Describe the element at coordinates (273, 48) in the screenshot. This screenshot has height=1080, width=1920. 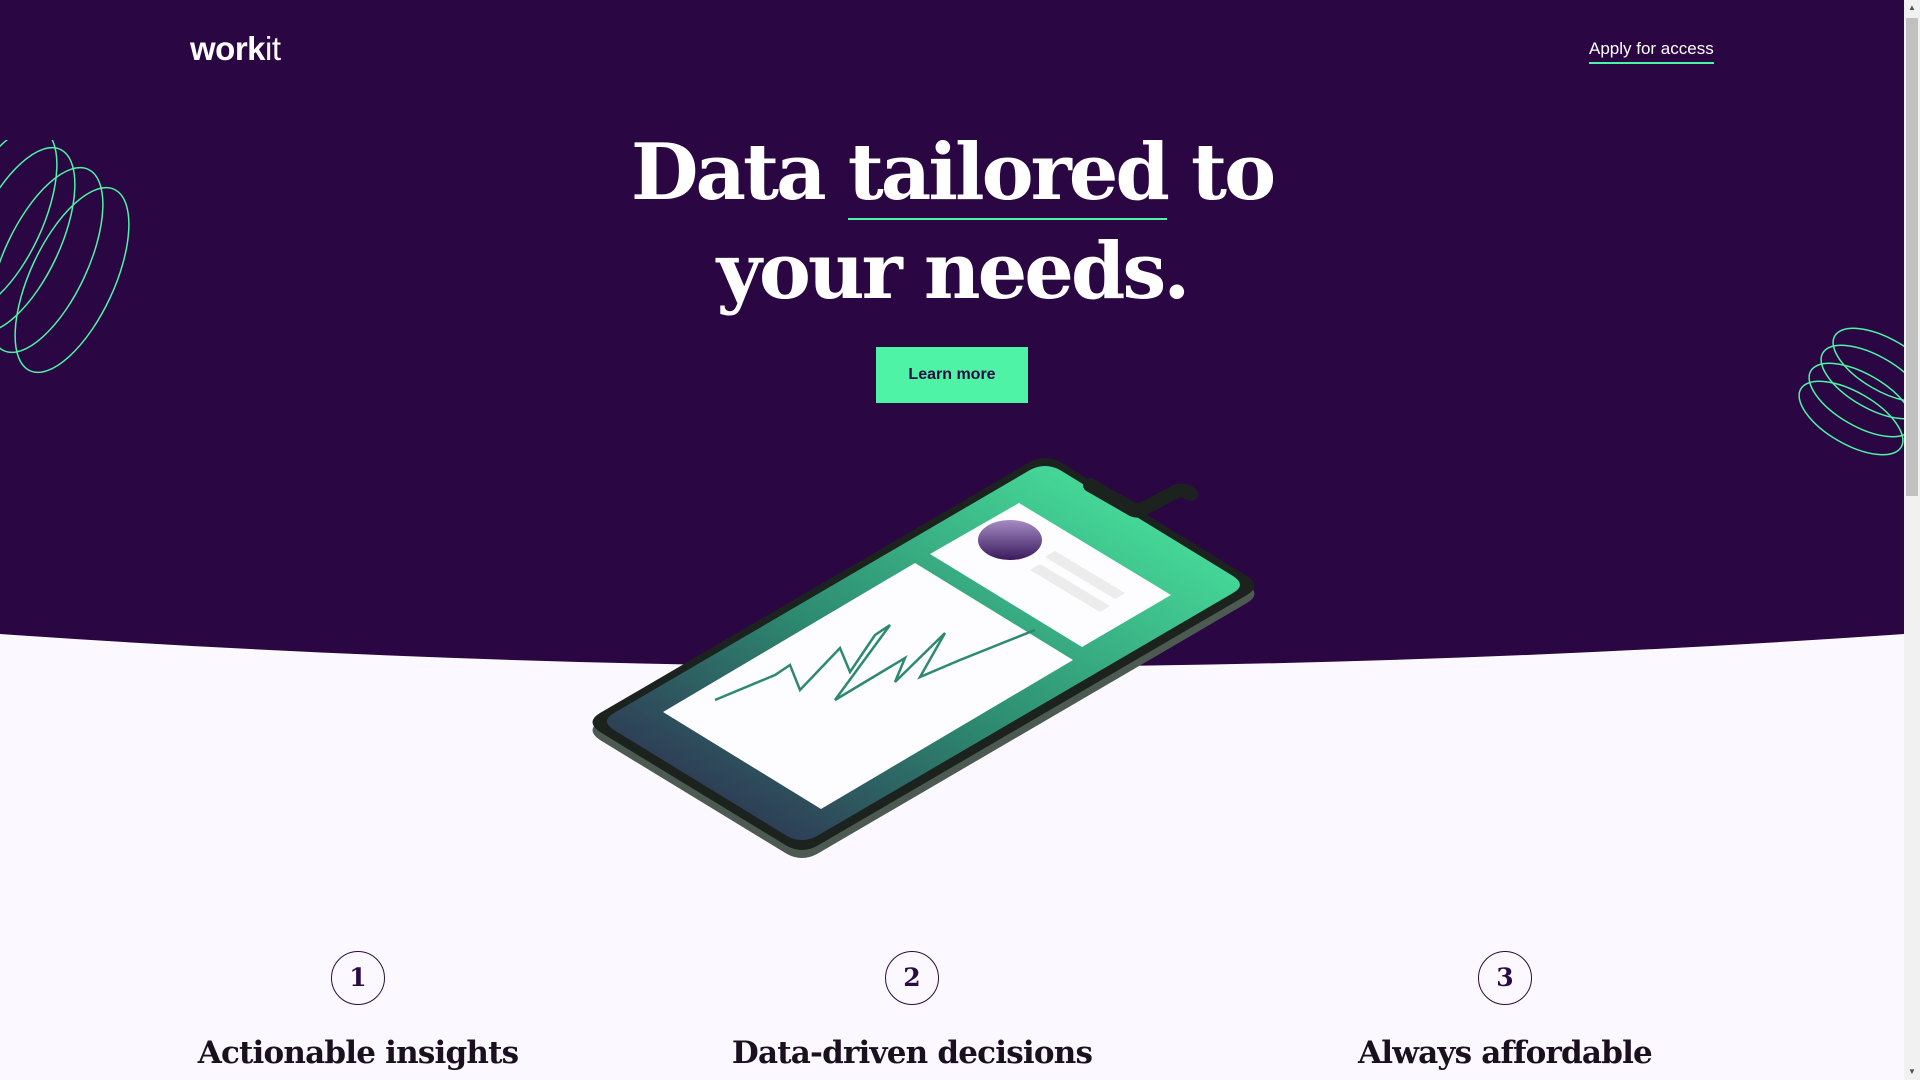
I see `logo-text-it: it` at that location.